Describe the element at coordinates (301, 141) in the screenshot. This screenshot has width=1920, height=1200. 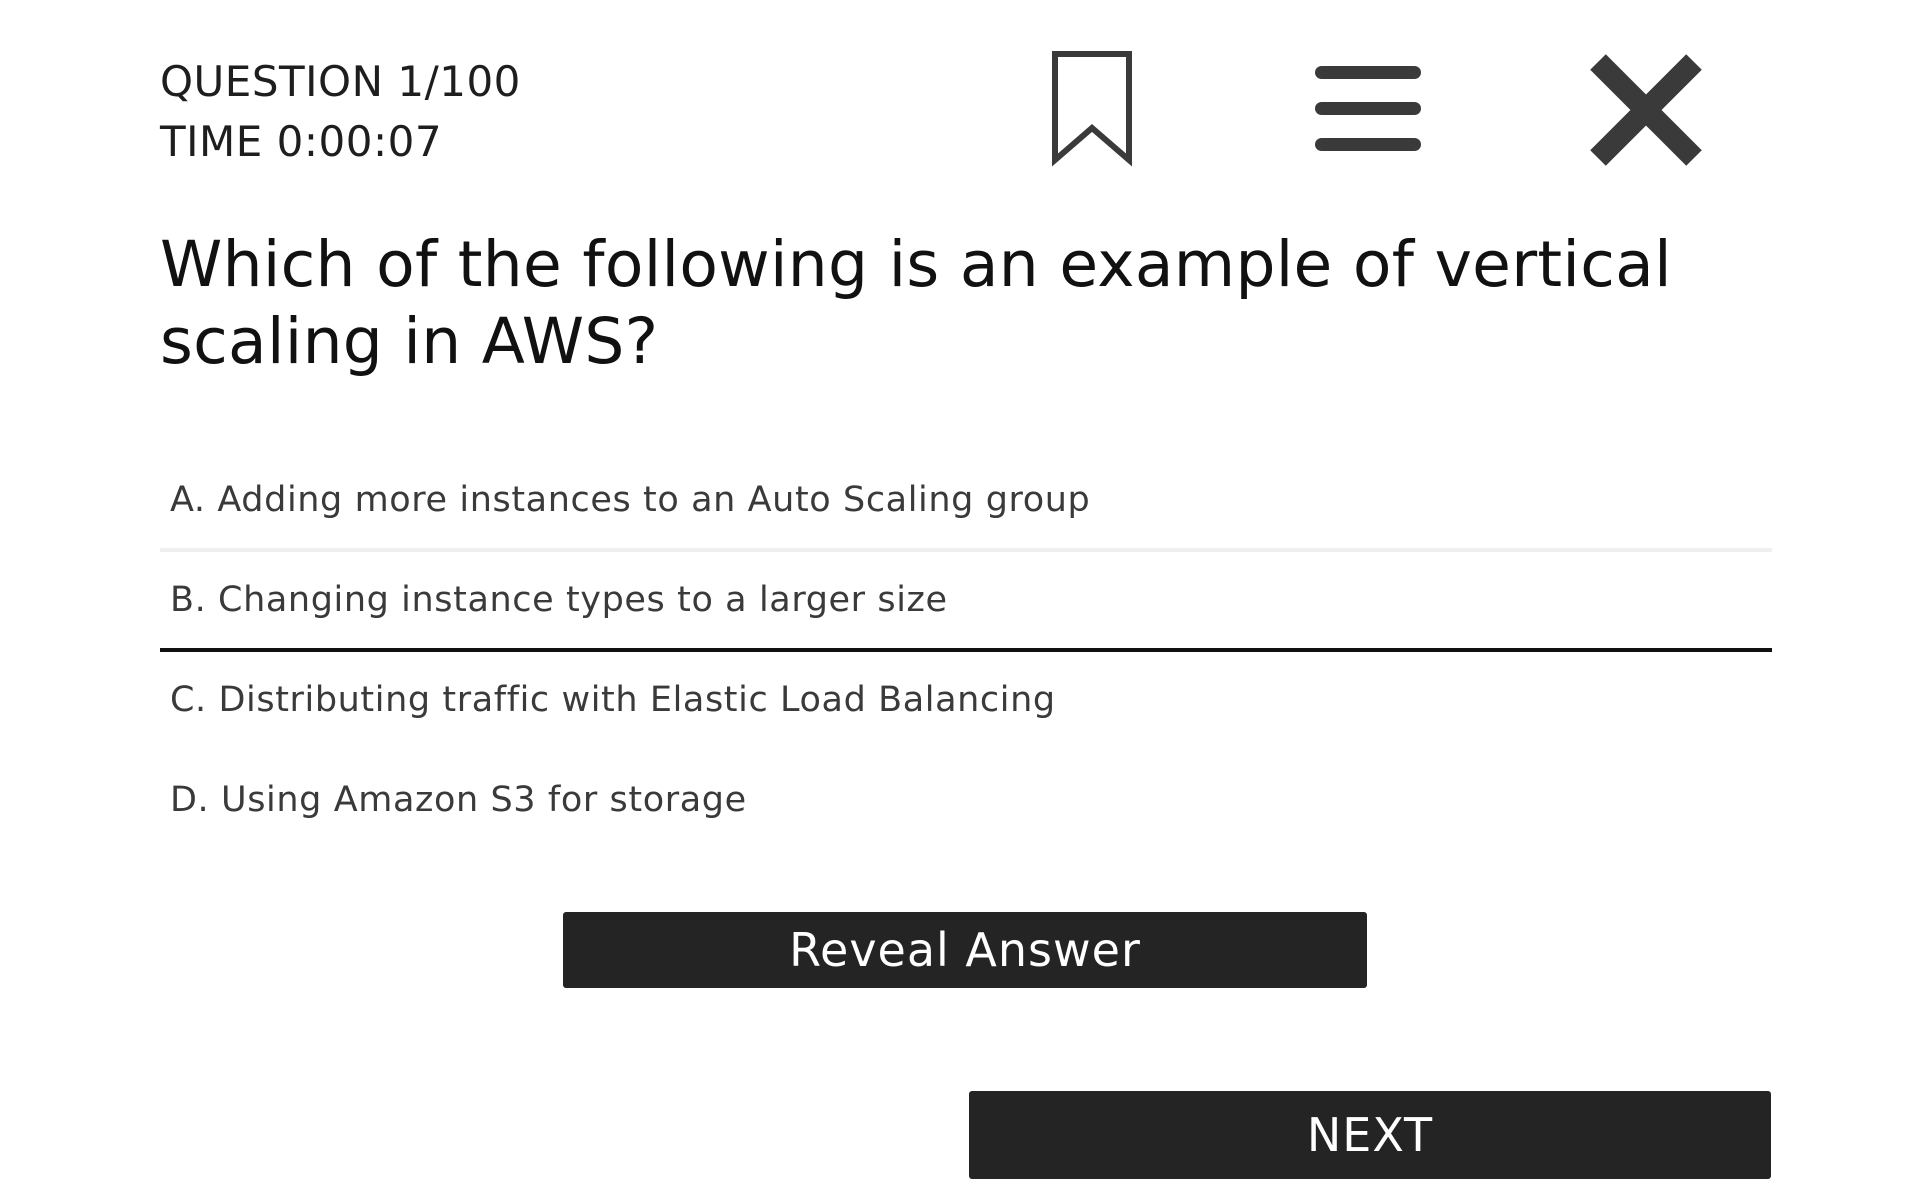
I see `timer: TIME 0:00:07` at that location.